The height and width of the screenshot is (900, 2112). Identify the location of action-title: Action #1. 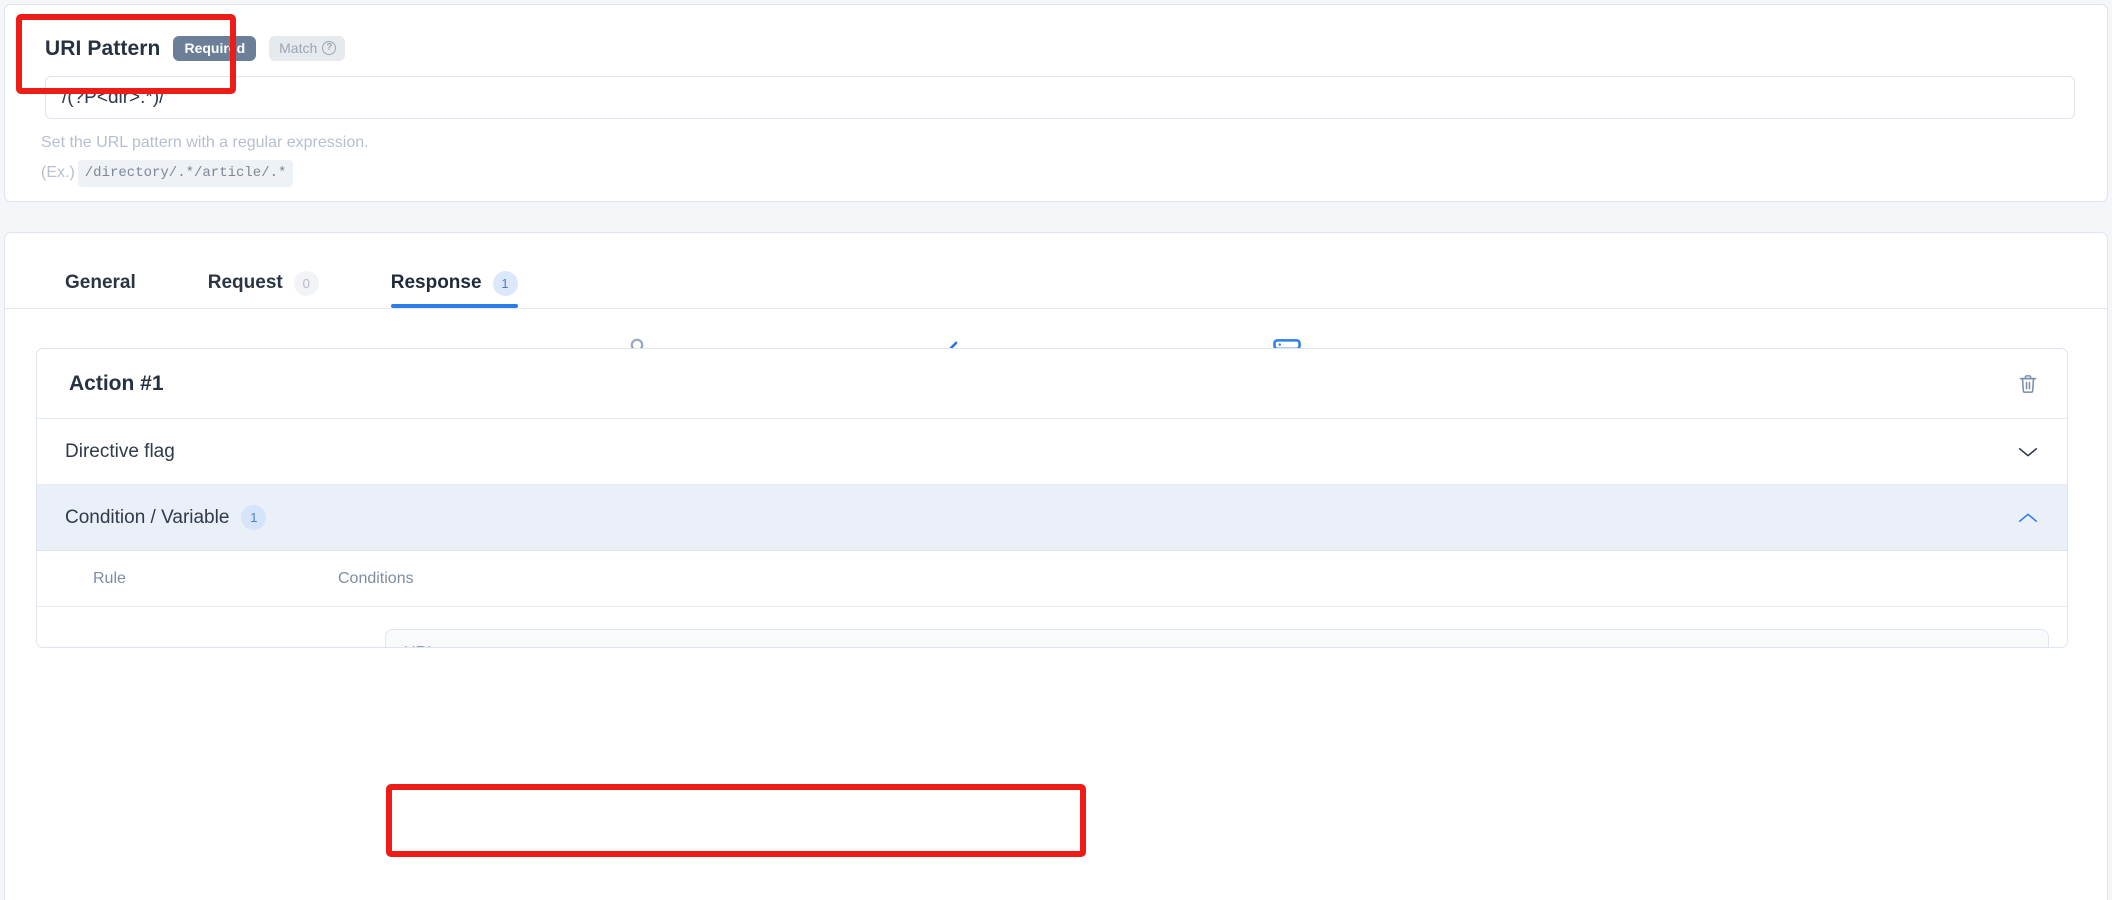
(116, 383).